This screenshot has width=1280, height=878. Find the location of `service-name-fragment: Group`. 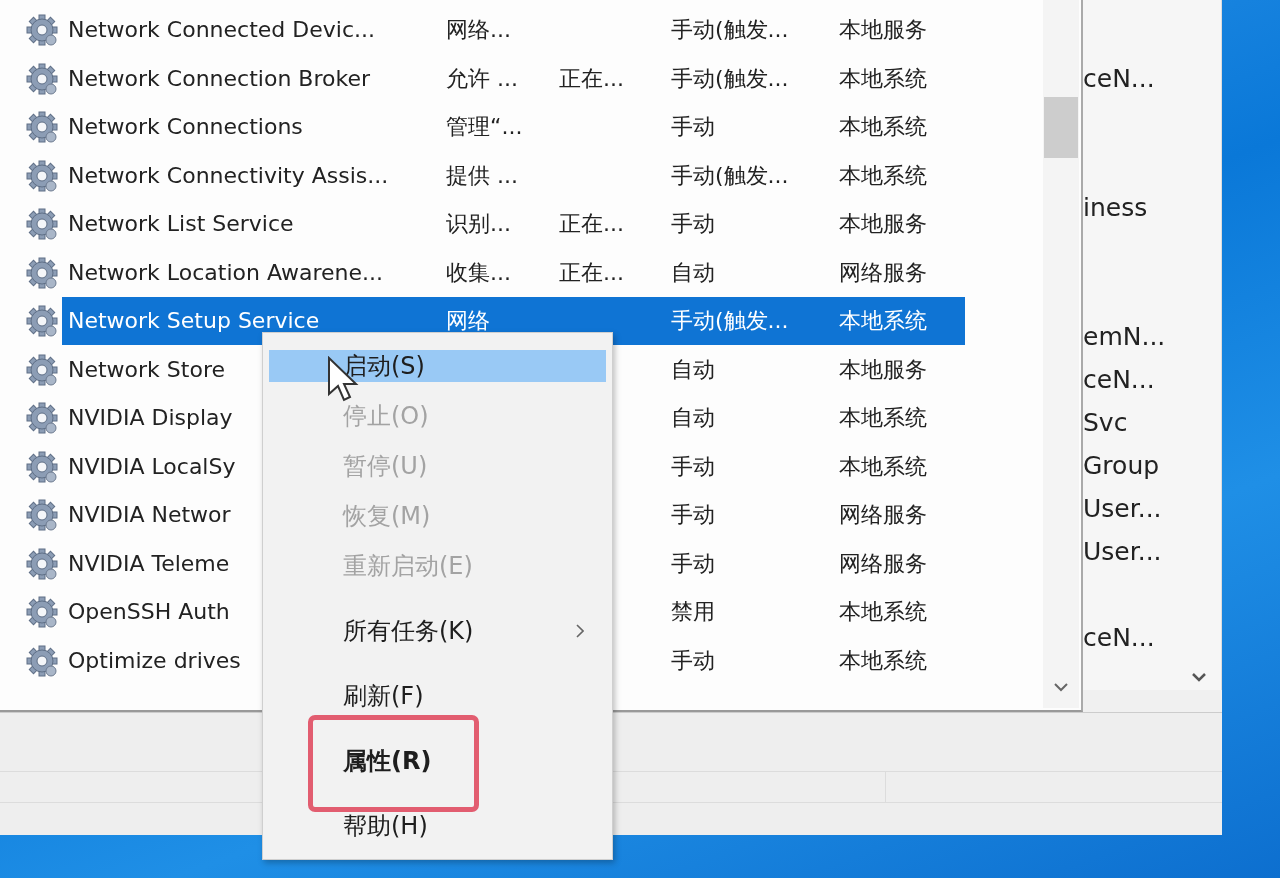

service-name-fragment: Group is located at coordinates (1122, 466).